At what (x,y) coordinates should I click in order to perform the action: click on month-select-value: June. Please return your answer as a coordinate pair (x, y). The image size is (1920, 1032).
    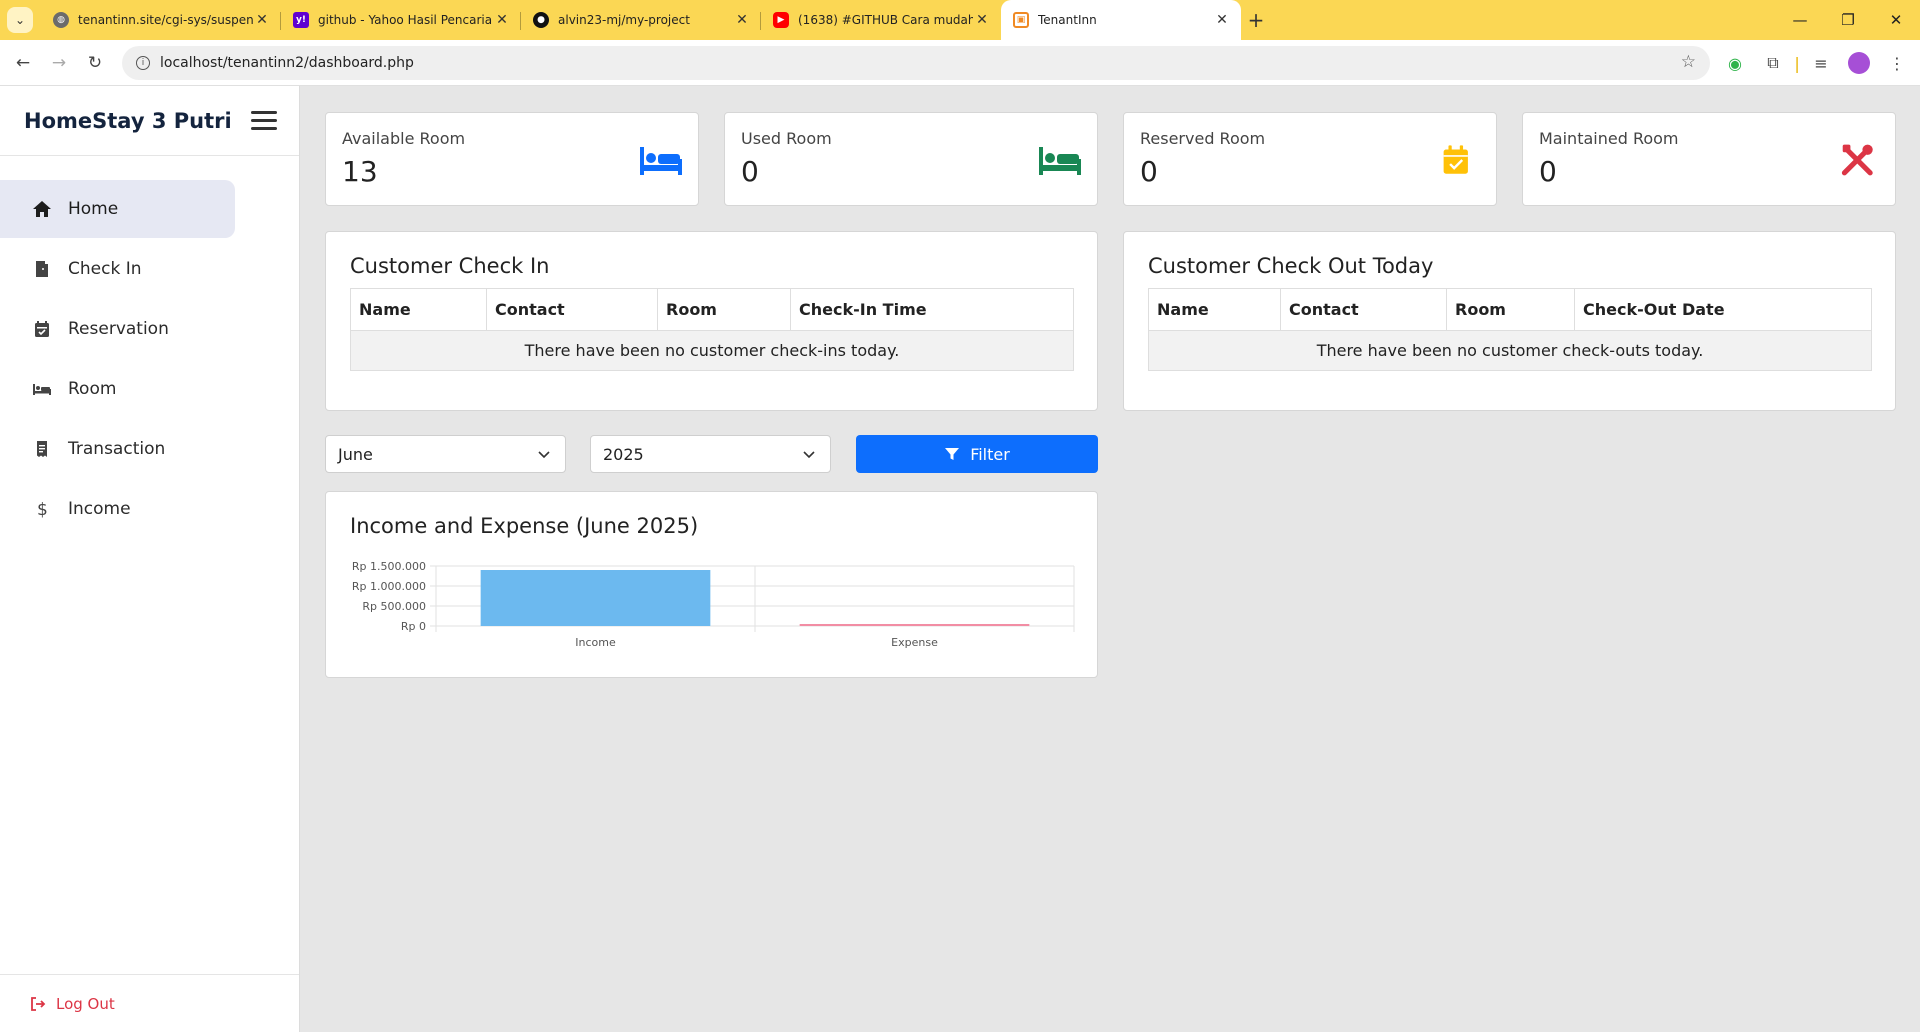
    Looking at the image, I should click on (355, 454).